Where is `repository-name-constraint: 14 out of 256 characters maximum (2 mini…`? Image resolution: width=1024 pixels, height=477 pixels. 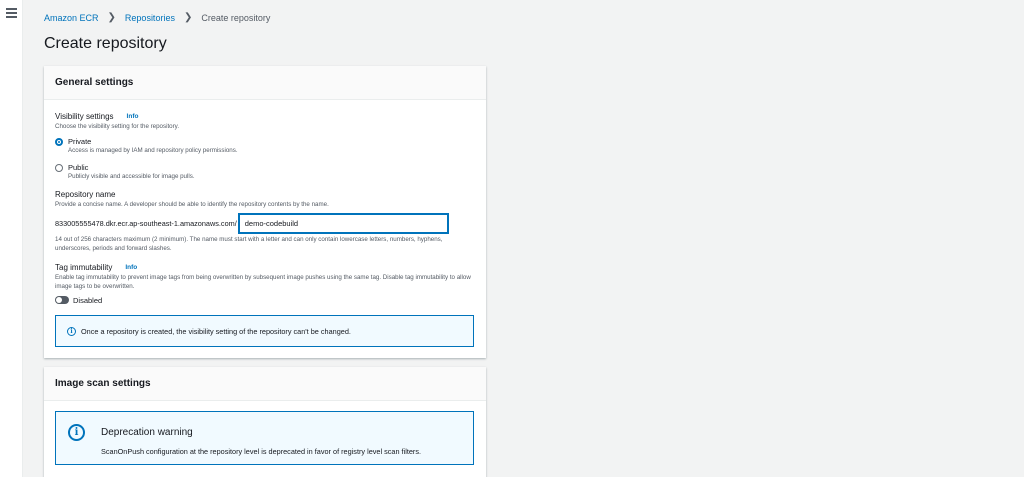
repository-name-constraint: 14 out of 256 characters maximum (2 mini… is located at coordinates (249, 243).